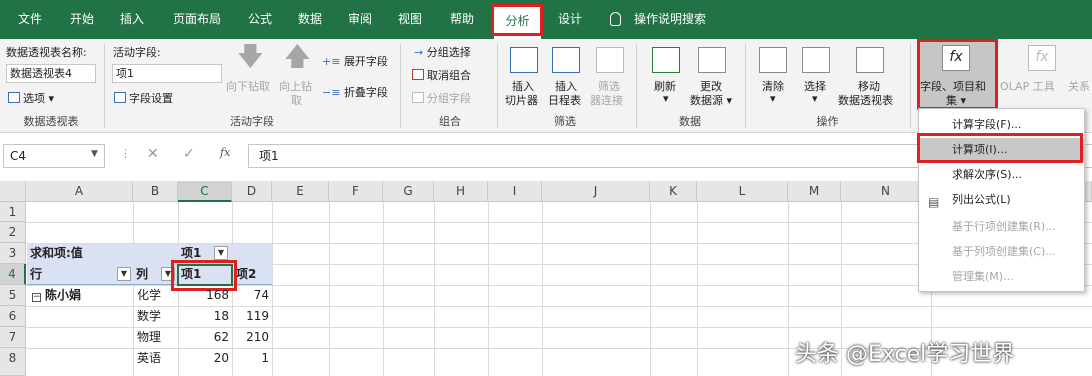 The image size is (1092, 376). What do you see at coordinates (356, 191) in the screenshot?
I see `column-header-f: F` at bounding box center [356, 191].